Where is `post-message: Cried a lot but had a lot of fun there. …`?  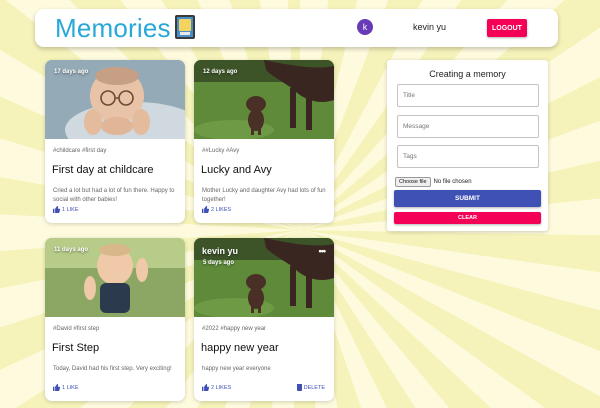
post-message: Cried a lot but had a lot of fun there. … is located at coordinates (114, 195).